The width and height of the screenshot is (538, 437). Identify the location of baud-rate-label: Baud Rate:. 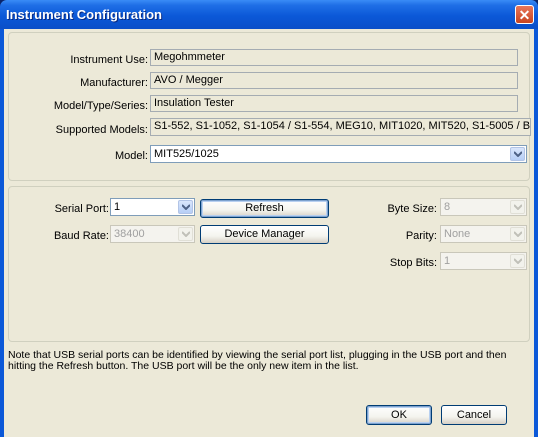
(81, 236).